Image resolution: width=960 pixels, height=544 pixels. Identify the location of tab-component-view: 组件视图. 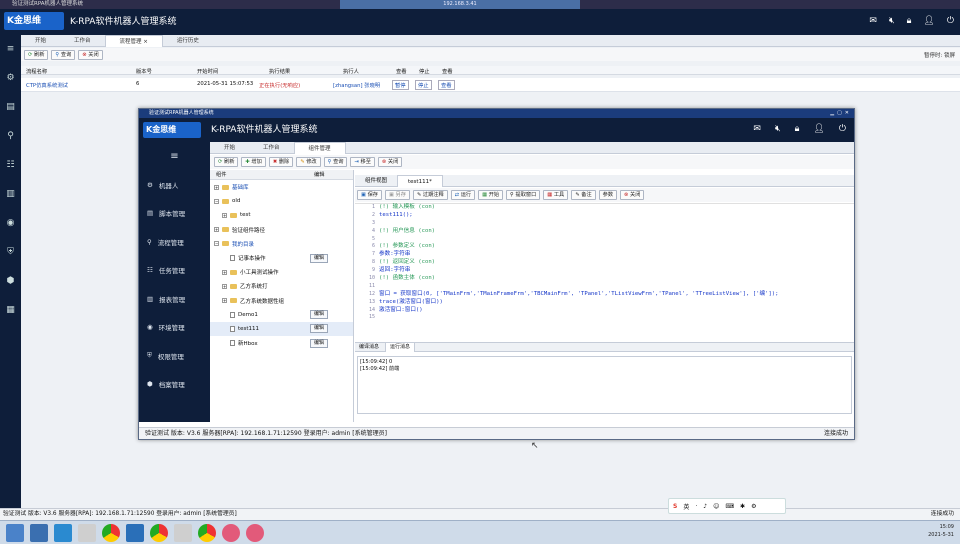
(376, 181).